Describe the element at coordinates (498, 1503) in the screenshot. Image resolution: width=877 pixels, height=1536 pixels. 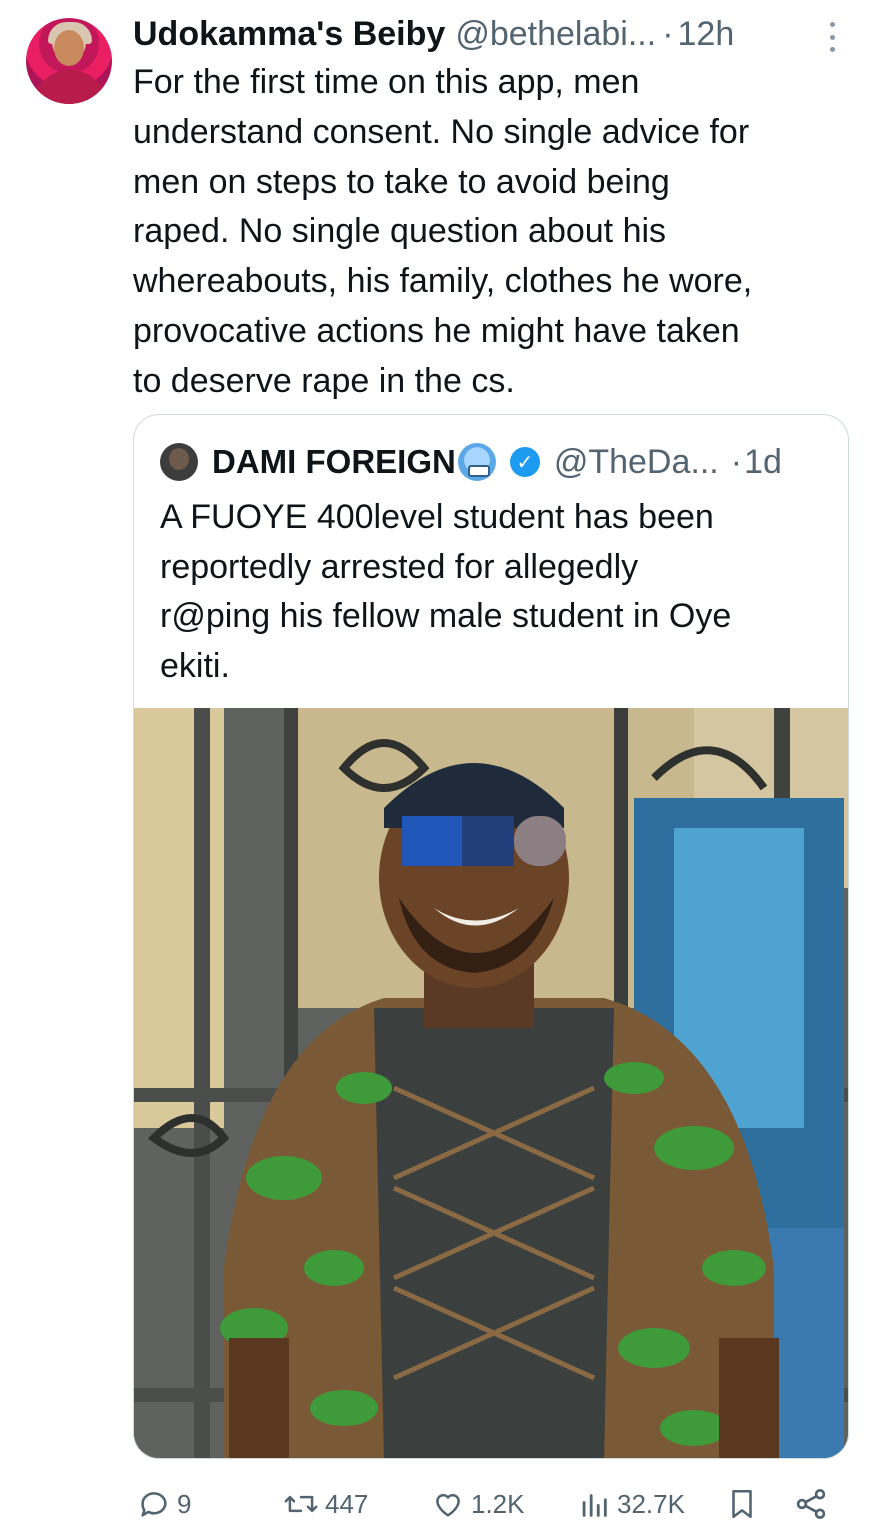
I see `like-count: 1.2K` at that location.